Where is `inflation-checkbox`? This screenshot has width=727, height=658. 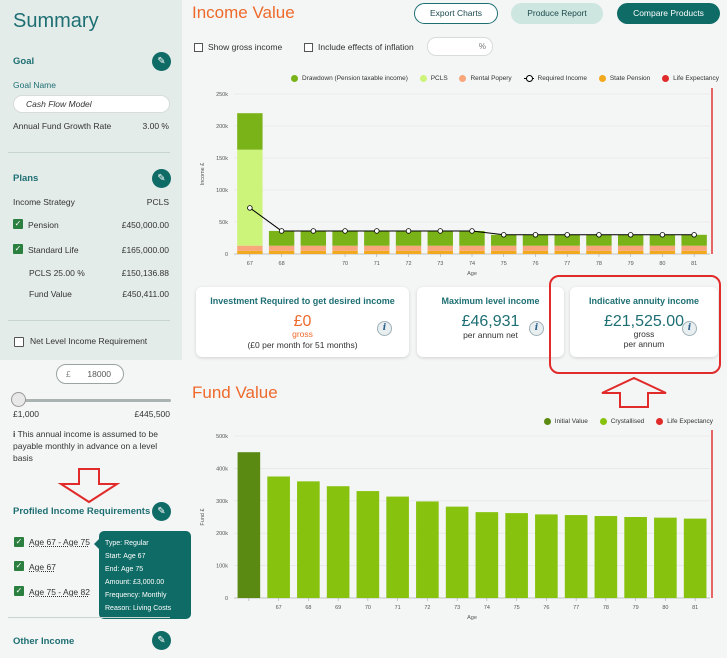
inflation-checkbox is located at coordinates (308, 47).